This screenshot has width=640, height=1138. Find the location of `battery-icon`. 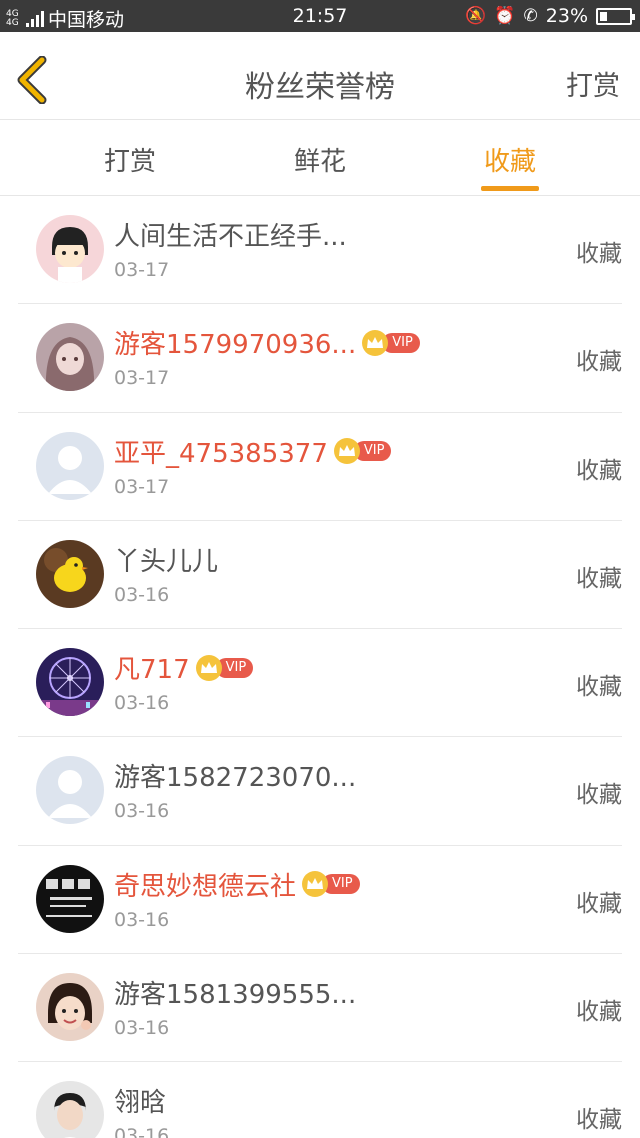

battery-icon is located at coordinates (615, 16).